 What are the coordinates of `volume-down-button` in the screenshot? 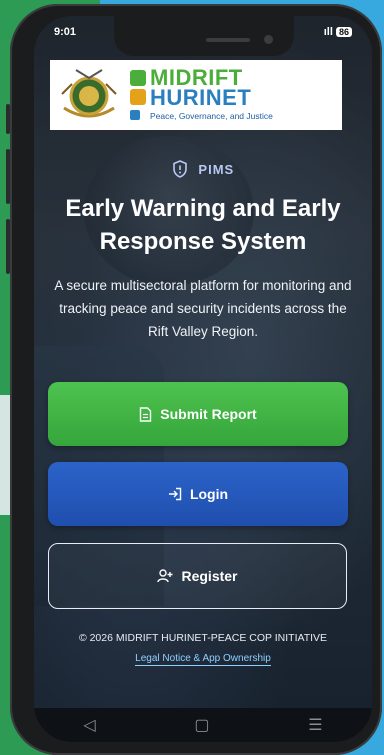 It's located at (8, 246).